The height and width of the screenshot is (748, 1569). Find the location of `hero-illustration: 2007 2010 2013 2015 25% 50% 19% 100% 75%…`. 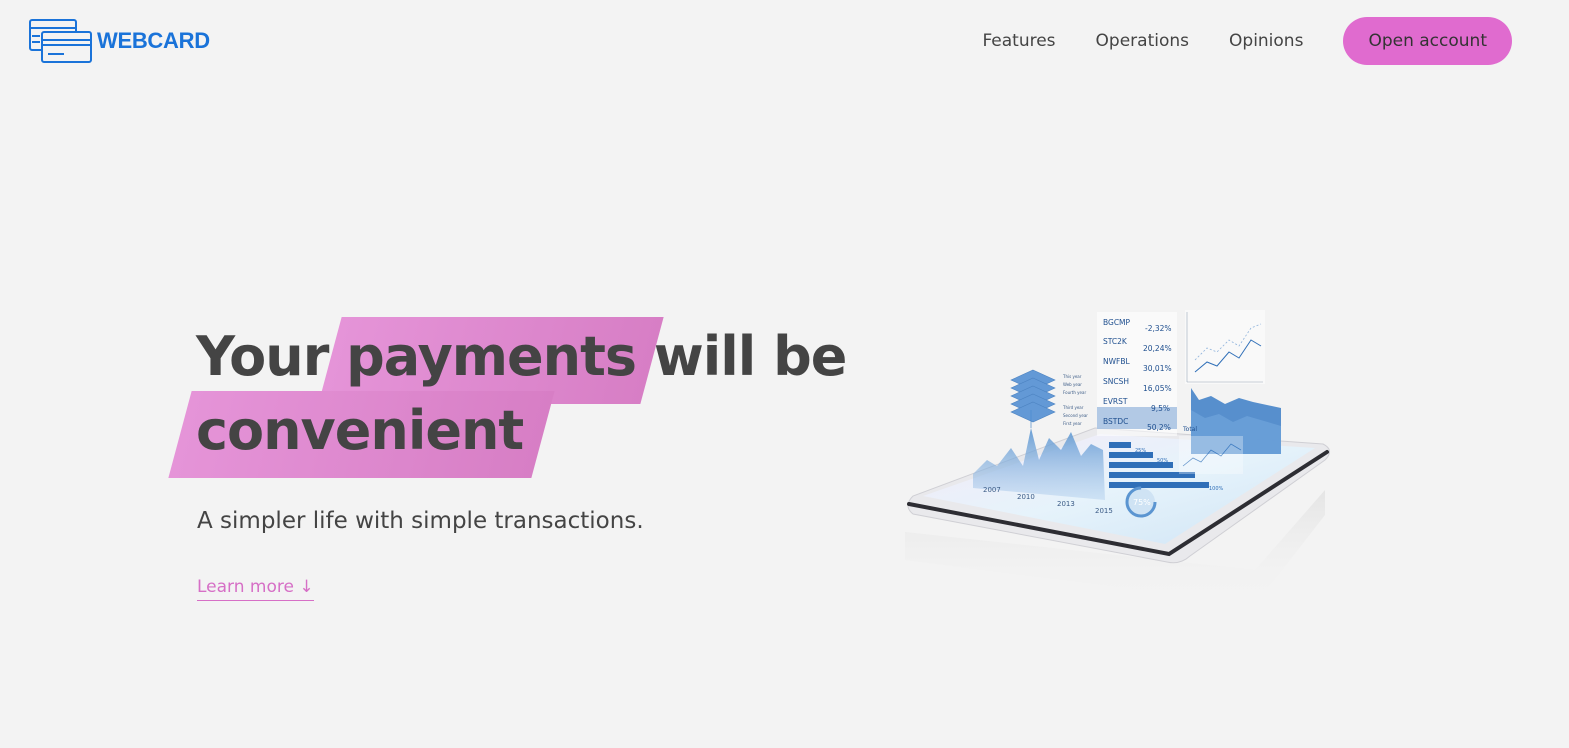

hero-illustration: 2007 2010 2013 2015 25% 50% 19% 100% 75%… is located at coordinates (1117, 457).